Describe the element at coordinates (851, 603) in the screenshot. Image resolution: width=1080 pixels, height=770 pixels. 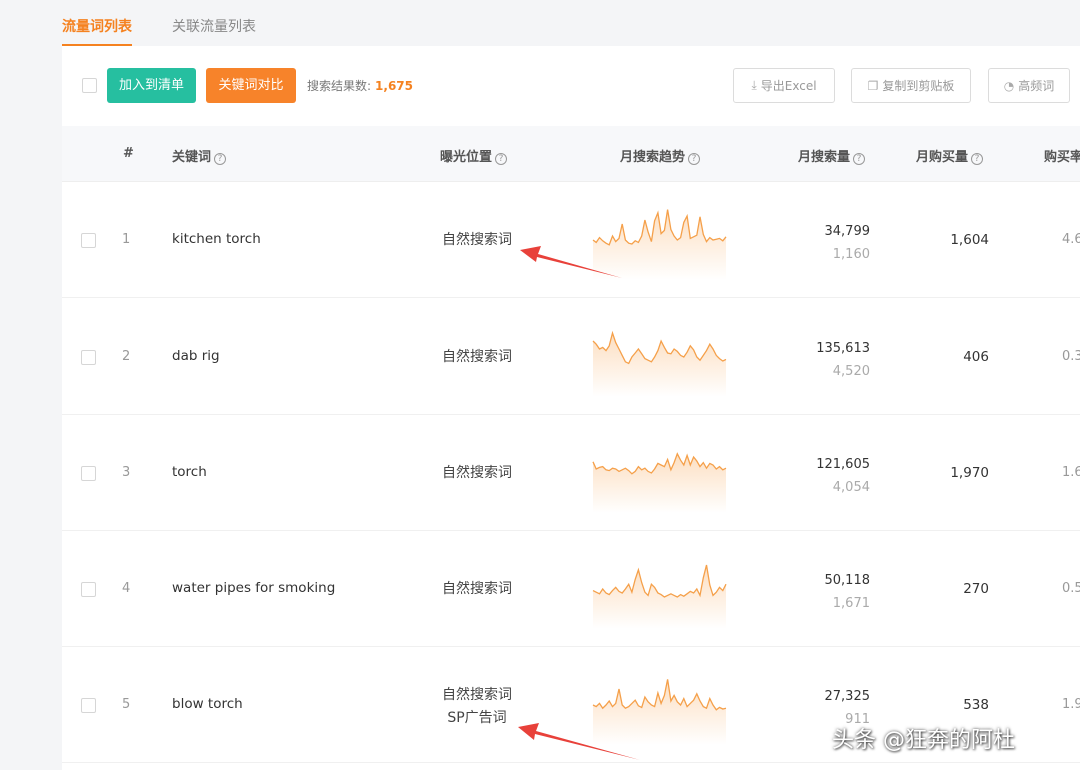
I see `monthly-search-sub: 1,671` at that location.